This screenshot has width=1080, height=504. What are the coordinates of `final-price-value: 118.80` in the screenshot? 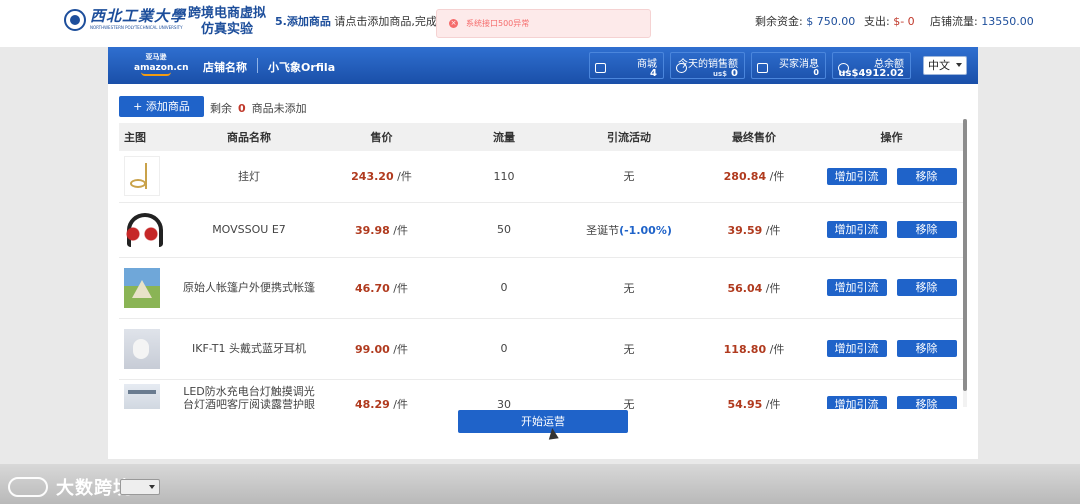 It's located at (745, 349).